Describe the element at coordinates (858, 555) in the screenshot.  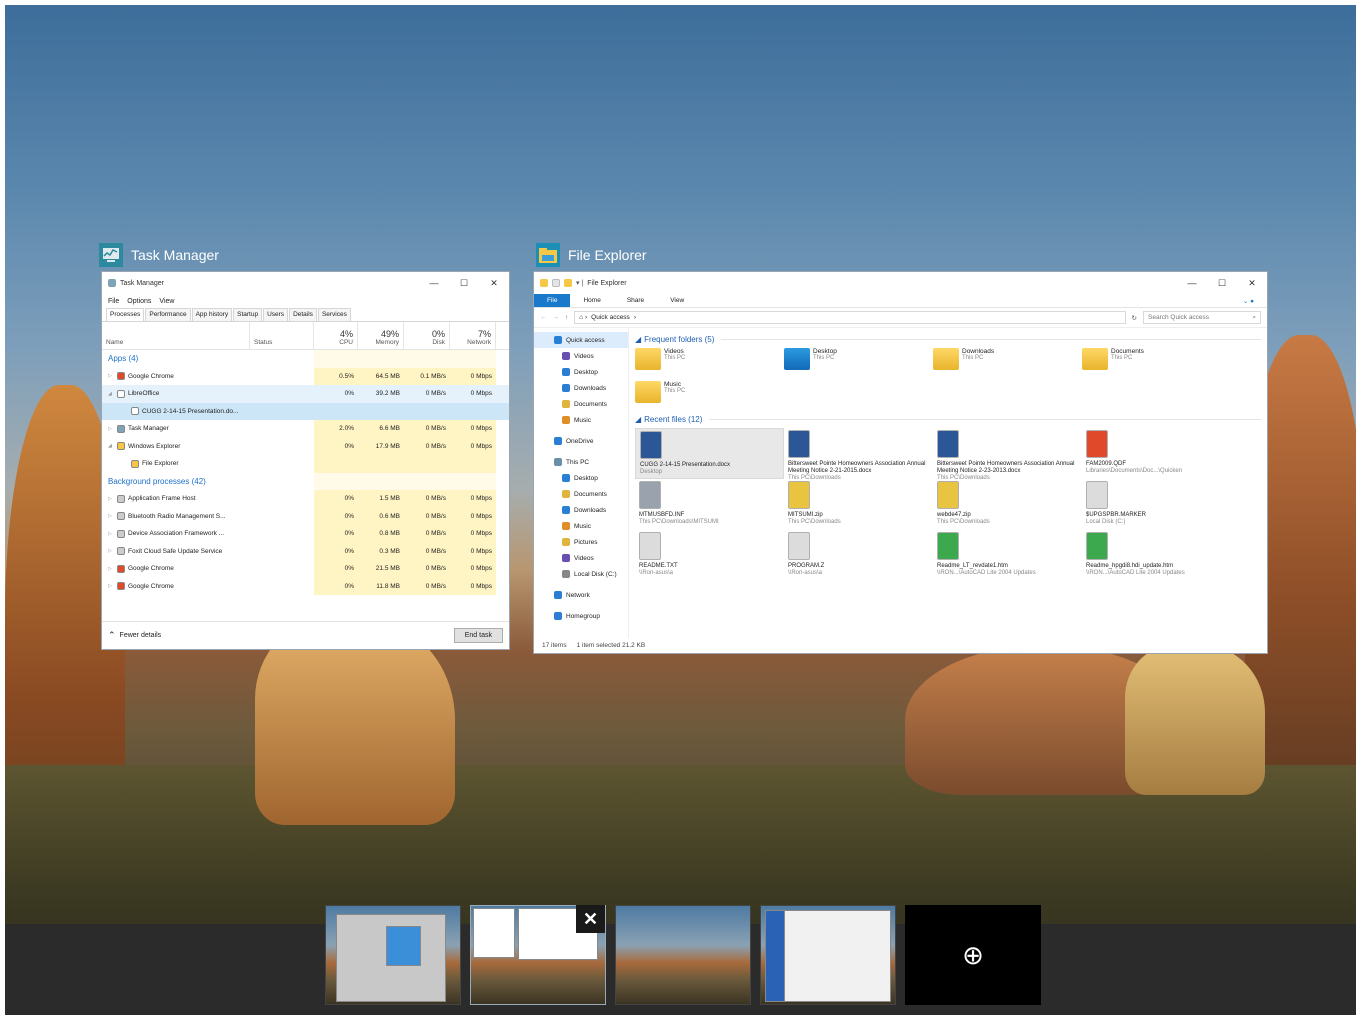
I see `recent-file-item: PROGRAM.Z \\Ron-asus\a` at that location.